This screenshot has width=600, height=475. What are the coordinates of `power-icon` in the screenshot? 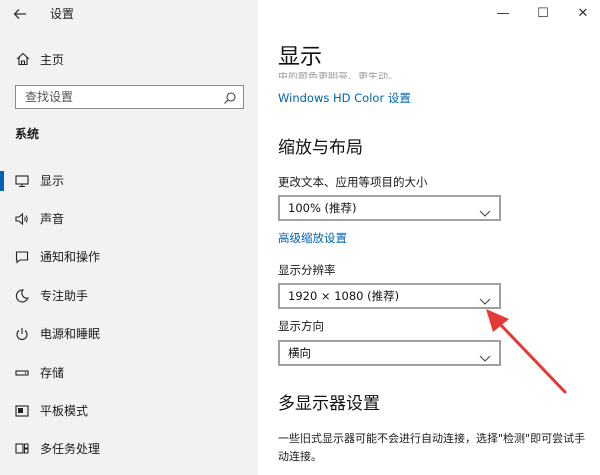 It's located at (22, 334).